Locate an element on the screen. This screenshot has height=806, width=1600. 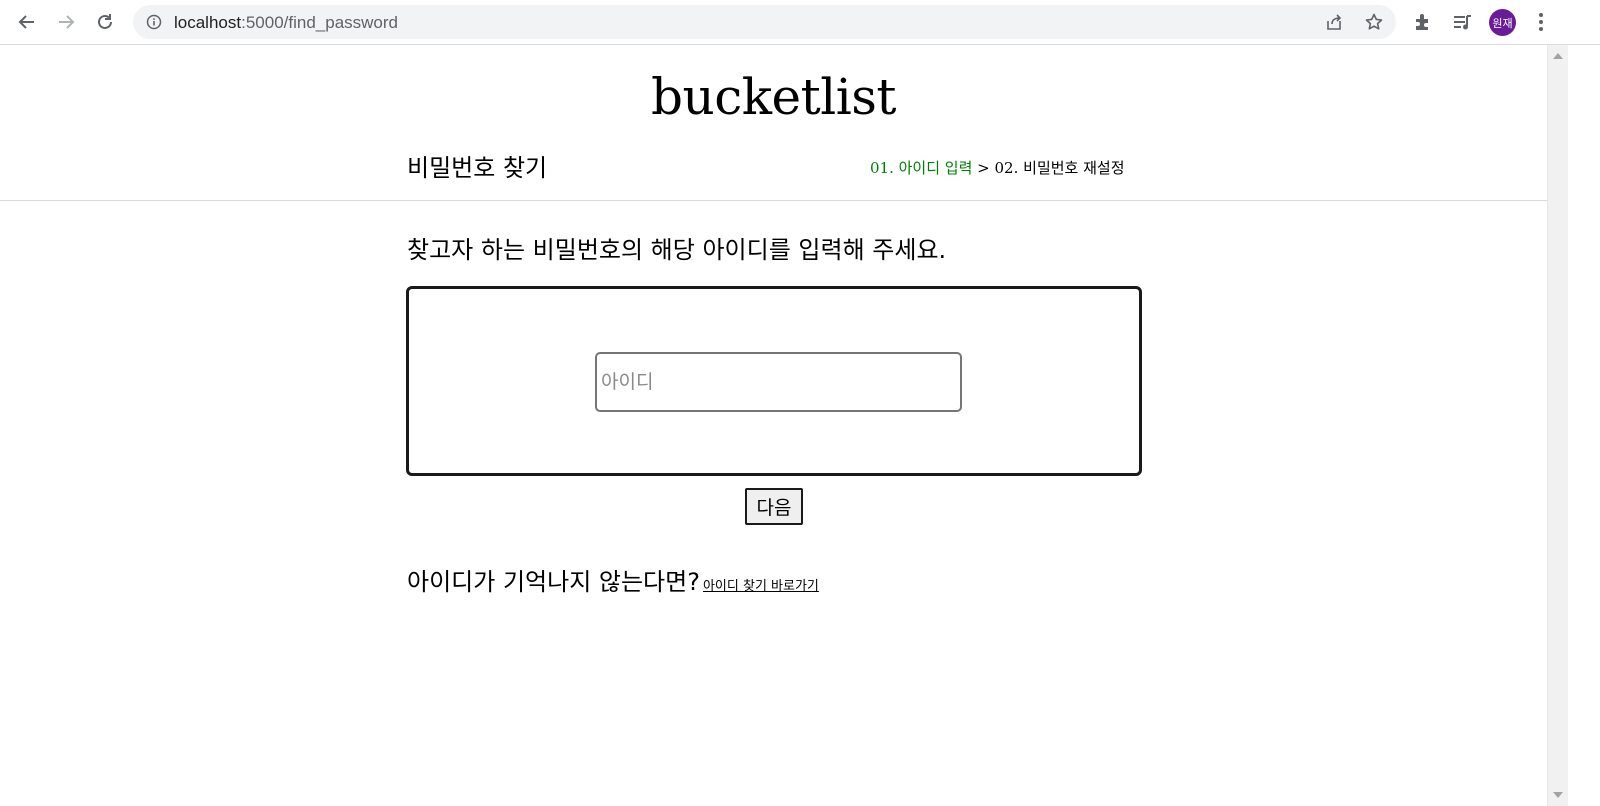
find-id-link: 아이디 찾기 바로가기 is located at coordinates (761, 586).